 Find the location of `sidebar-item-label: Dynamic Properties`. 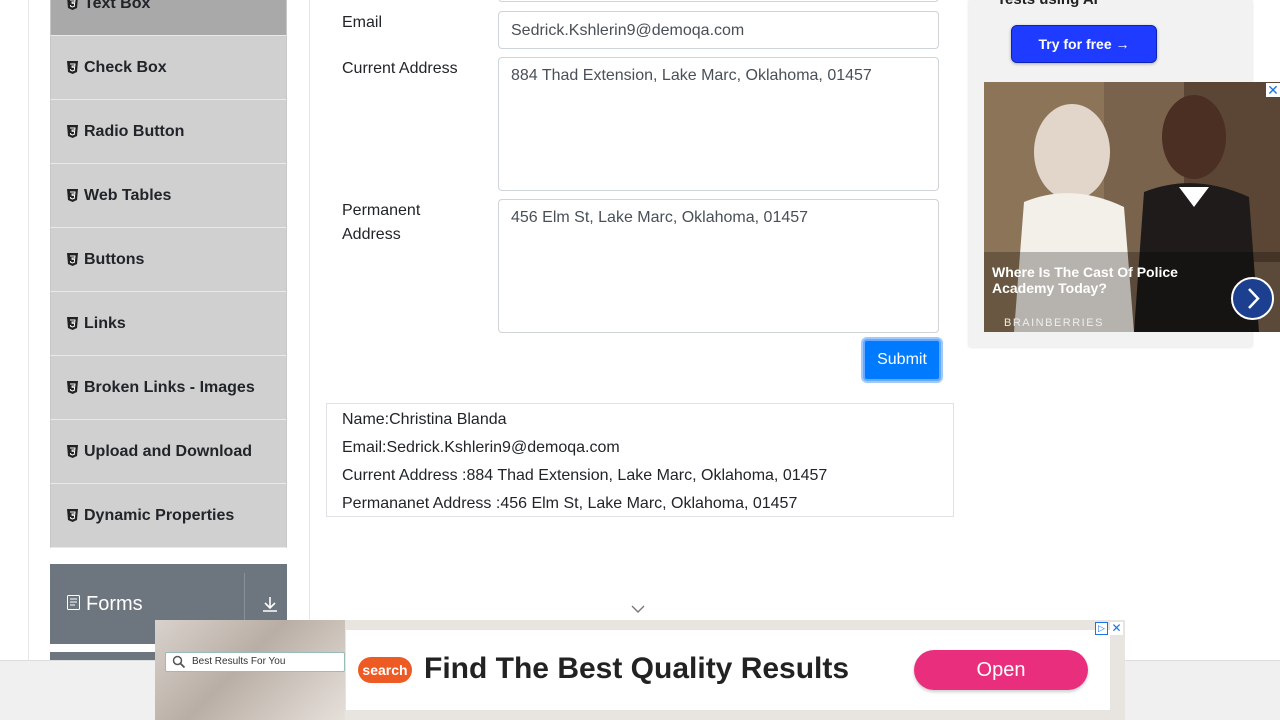

sidebar-item-label: Dynamic Properties is located at coordinates (159, 515).